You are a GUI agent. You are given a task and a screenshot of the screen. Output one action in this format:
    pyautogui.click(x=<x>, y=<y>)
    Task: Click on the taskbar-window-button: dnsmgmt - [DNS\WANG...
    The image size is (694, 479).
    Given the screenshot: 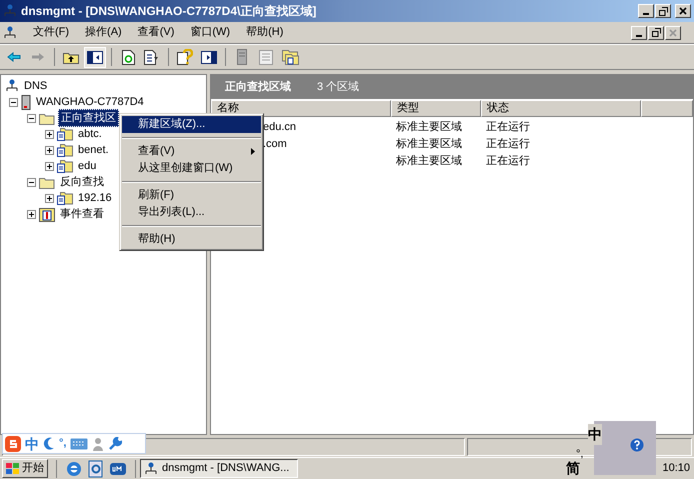 What is the action you would take?
    pyautogui.click(x=219, y=468)
    